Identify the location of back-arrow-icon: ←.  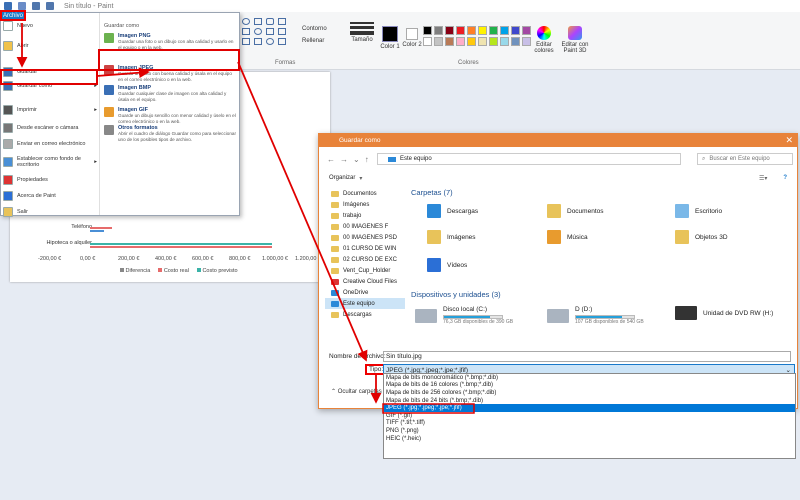
(331, 159).